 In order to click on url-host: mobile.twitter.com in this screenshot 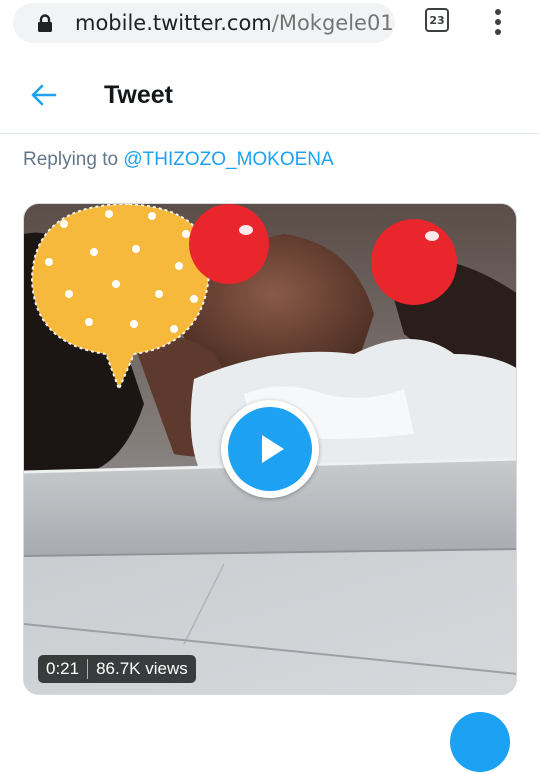, I will do `click(173, 23)`.